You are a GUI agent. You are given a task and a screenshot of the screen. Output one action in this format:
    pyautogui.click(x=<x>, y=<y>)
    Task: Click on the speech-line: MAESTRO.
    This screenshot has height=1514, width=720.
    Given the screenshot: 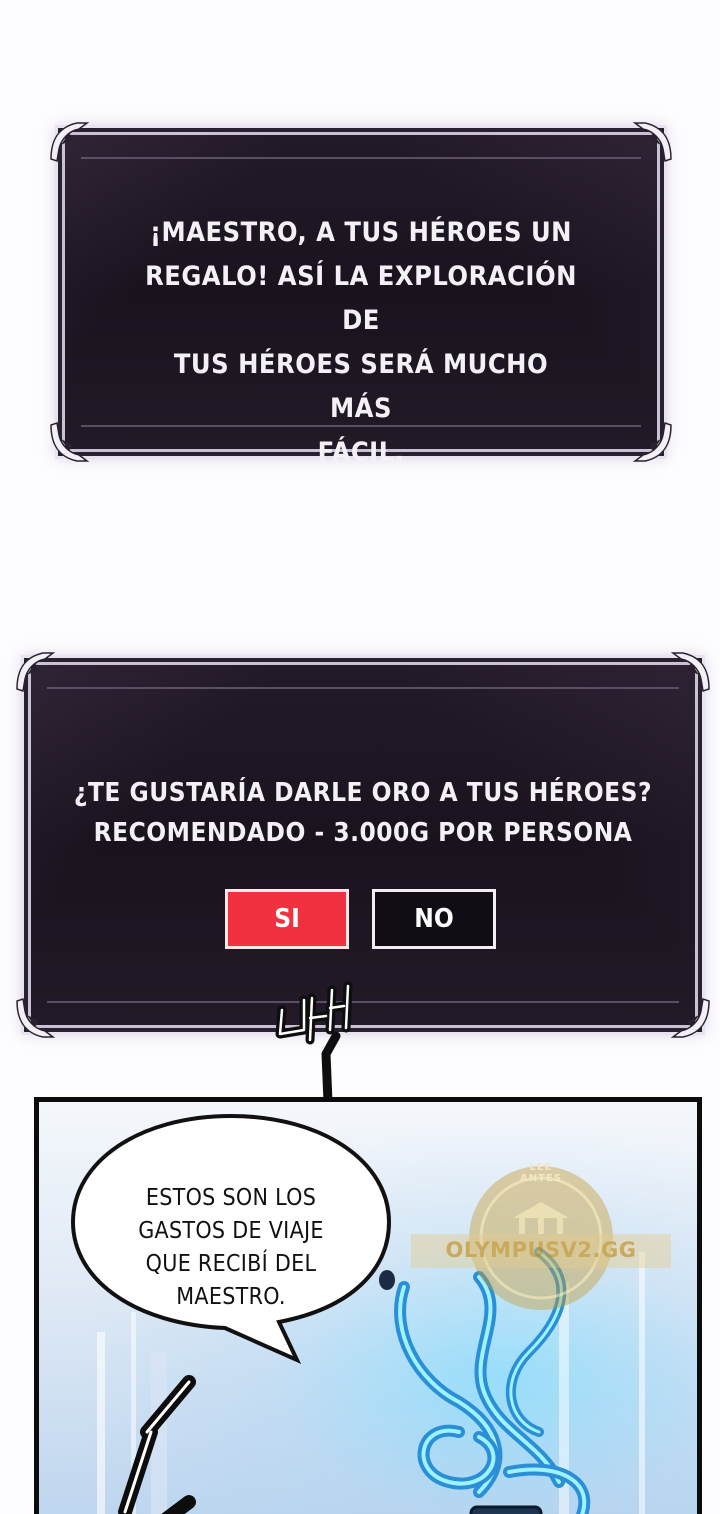 What is the action you would take?
    pyautogui.click(x=231, y=1297)
    